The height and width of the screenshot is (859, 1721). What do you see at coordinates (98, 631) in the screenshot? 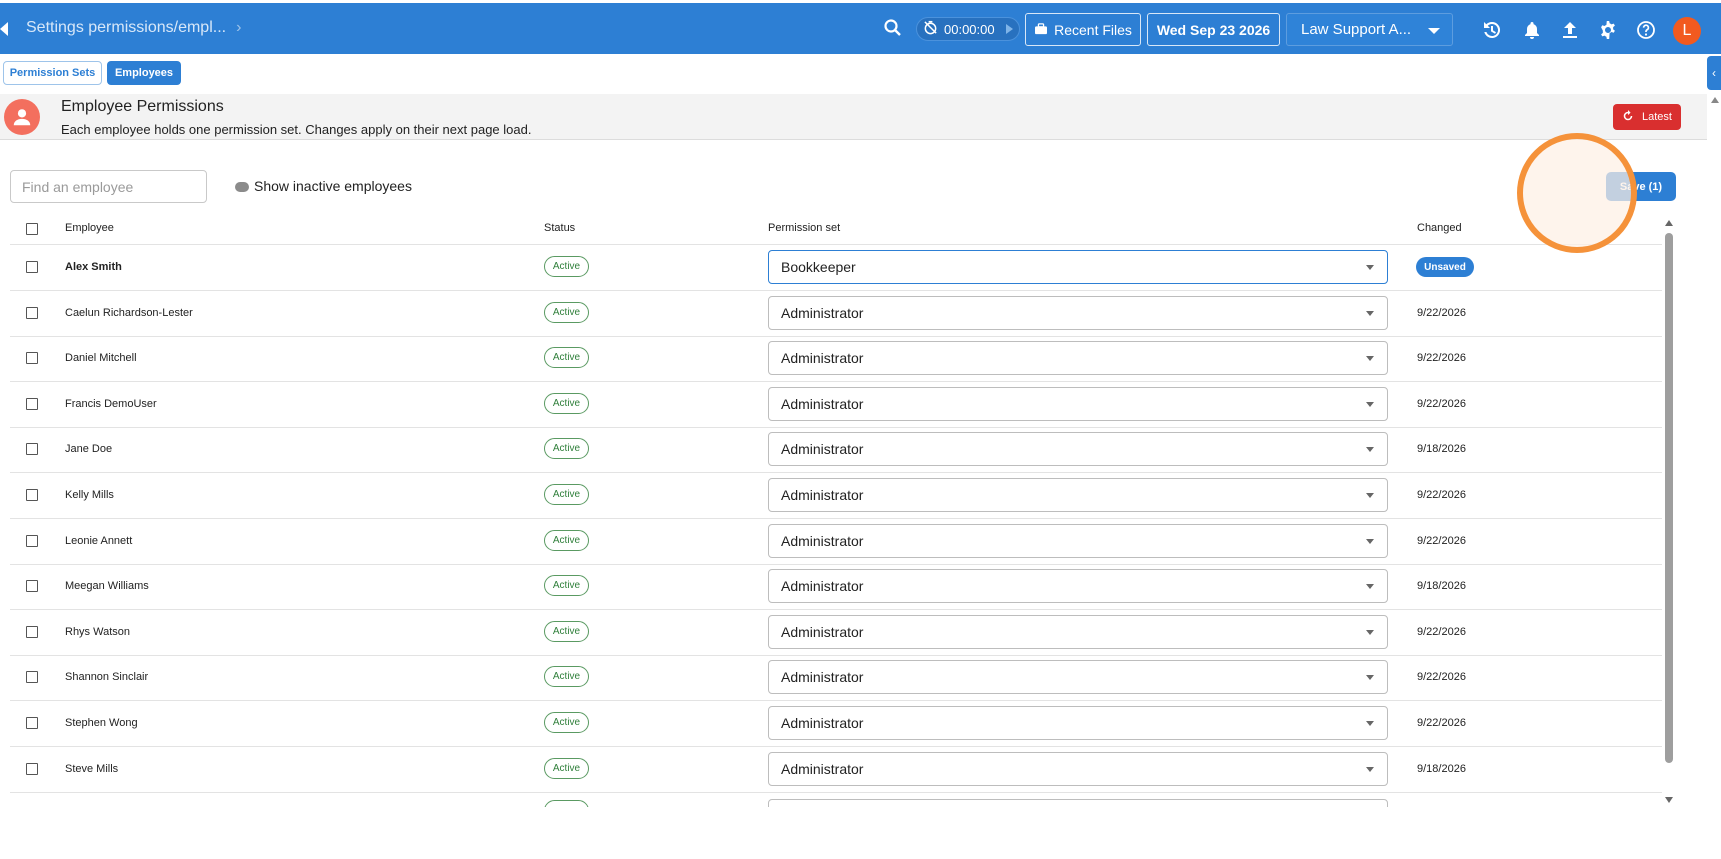
I see `employee-name: Rhys Watson` at bounding box center [98, 631].